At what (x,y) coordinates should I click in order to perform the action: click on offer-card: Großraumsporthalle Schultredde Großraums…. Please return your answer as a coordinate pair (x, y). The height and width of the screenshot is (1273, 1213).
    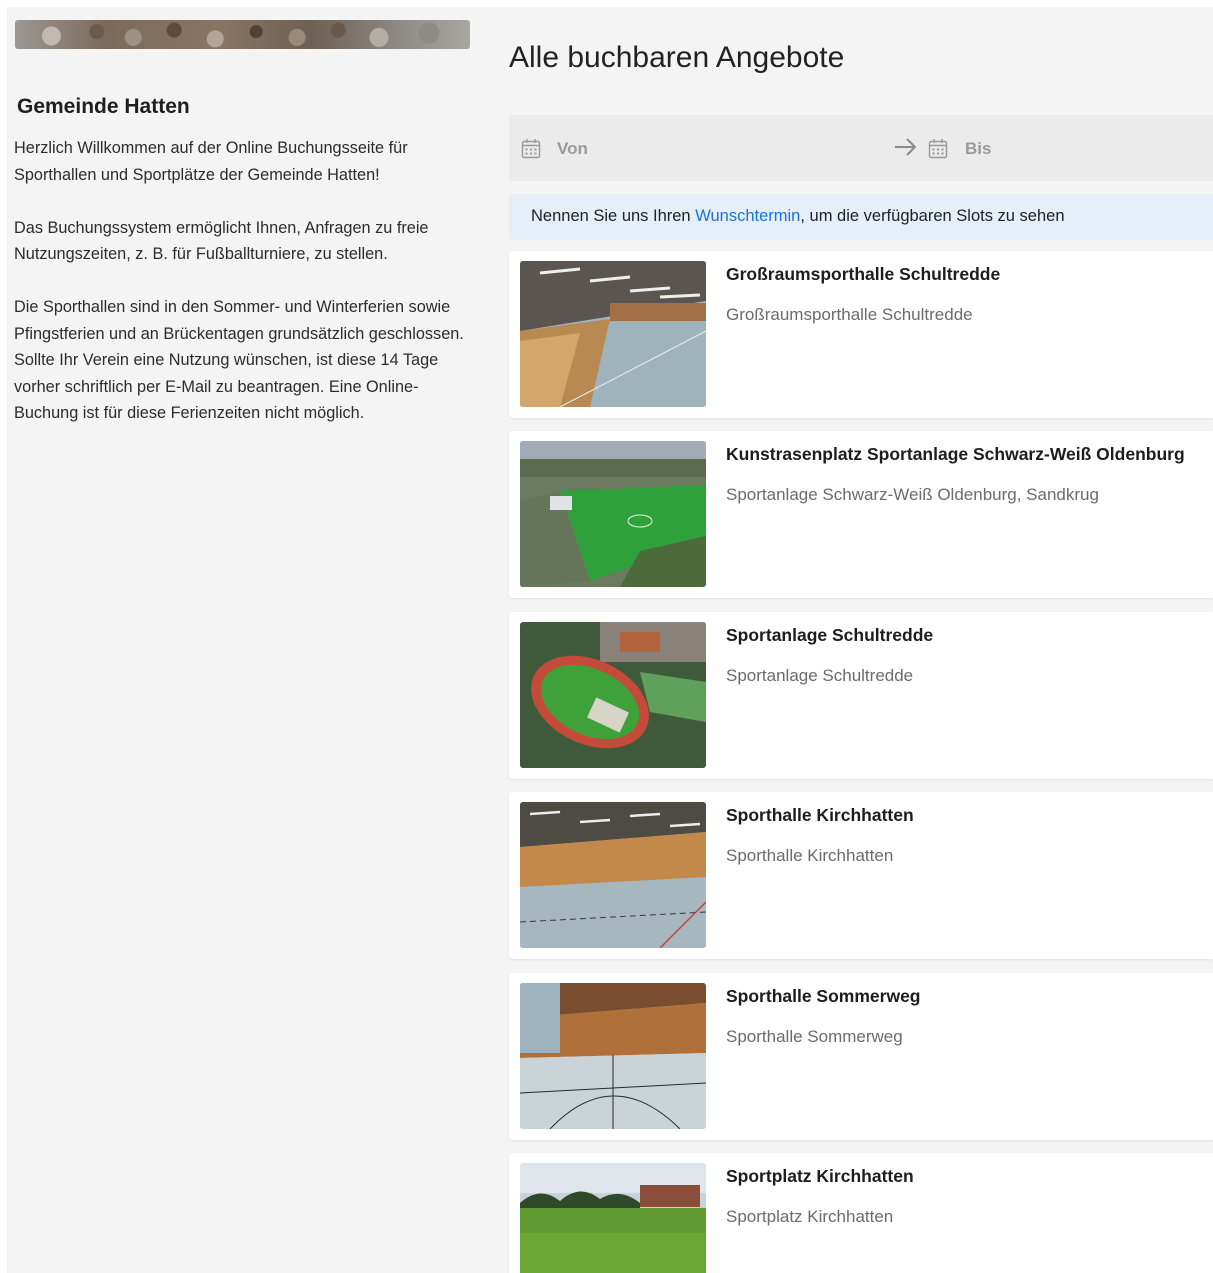
    Looking at the image, I should click on (861, 334).